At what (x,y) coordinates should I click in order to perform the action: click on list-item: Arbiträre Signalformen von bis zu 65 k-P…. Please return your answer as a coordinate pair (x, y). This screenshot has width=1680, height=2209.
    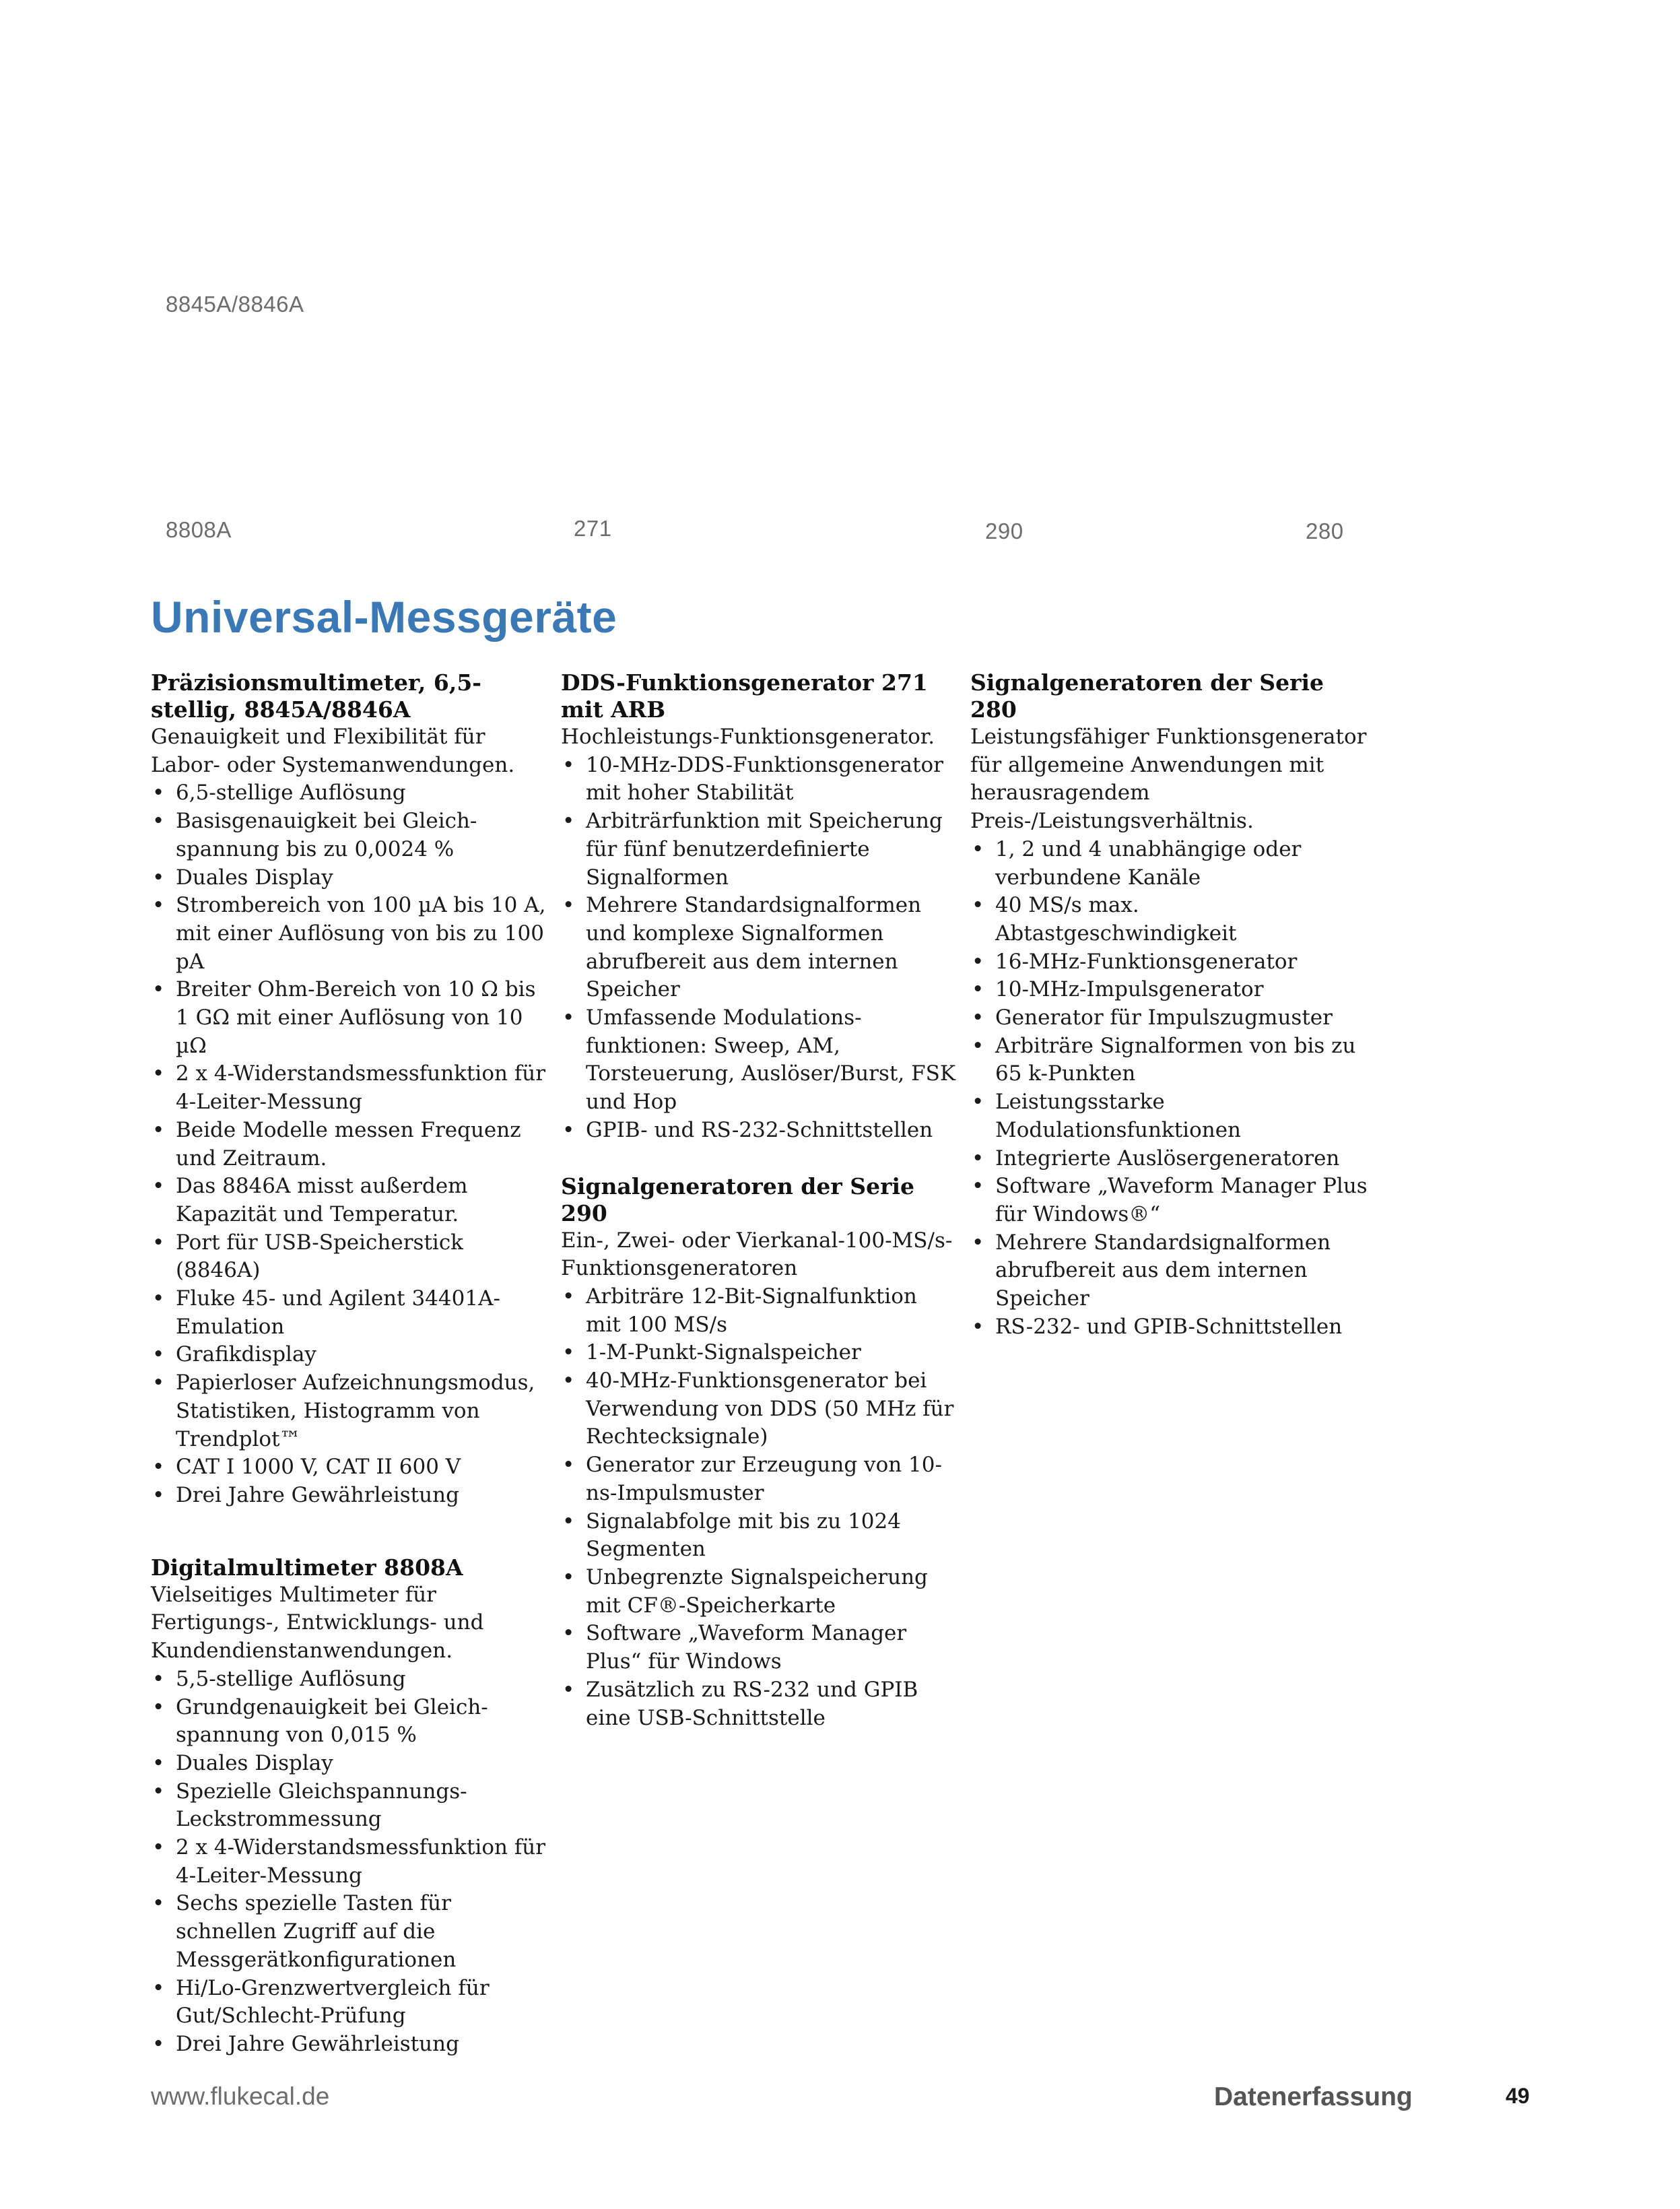
    Looking at the image, I should click on (1172, 1060).